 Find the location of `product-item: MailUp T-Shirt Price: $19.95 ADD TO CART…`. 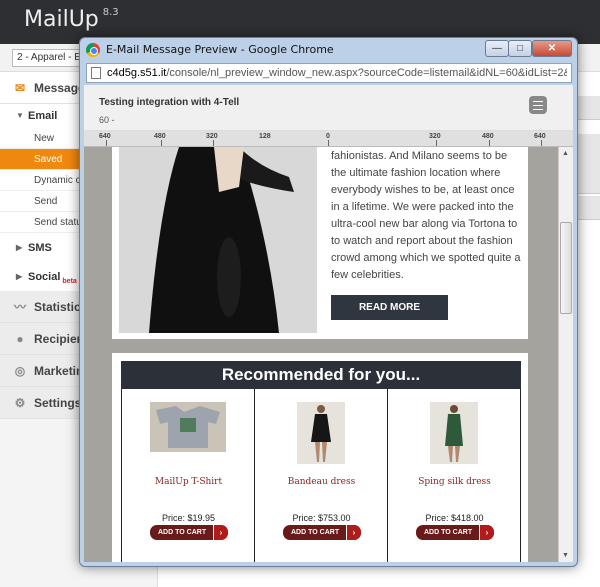

product-item: MailUp T-Shirt Price: $19.95 ADD TO CART… is located at coordinates (188, 475).